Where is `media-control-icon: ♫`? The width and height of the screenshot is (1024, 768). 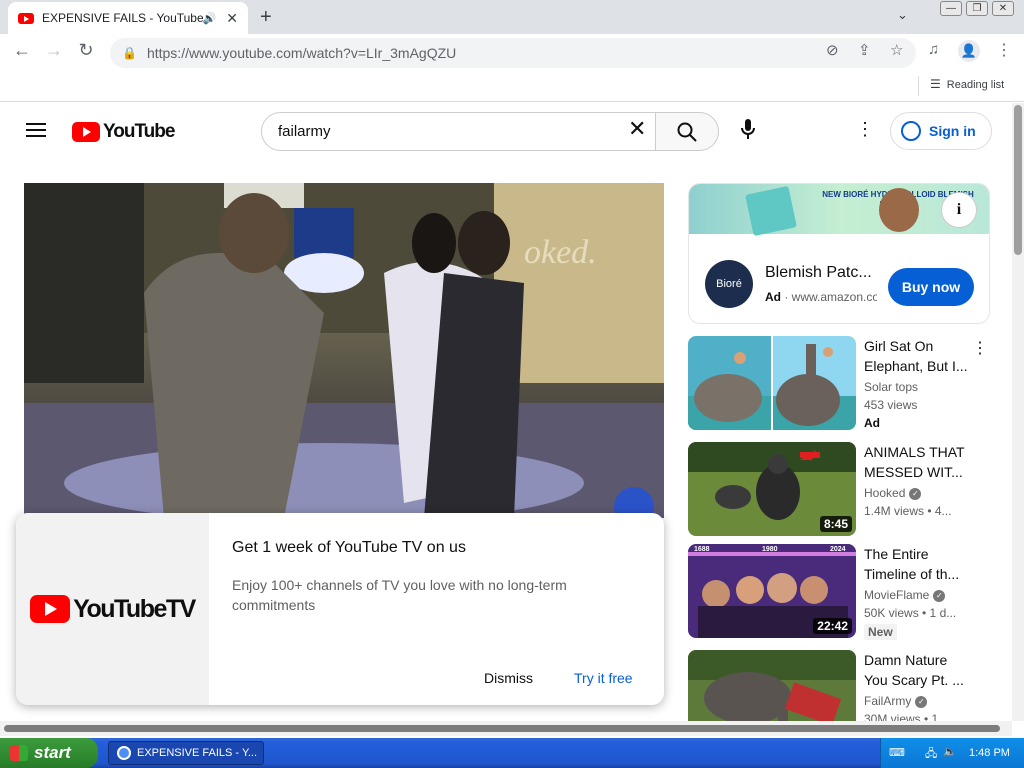
media-control-icon: ♫ is located at coordinates (933, 49).